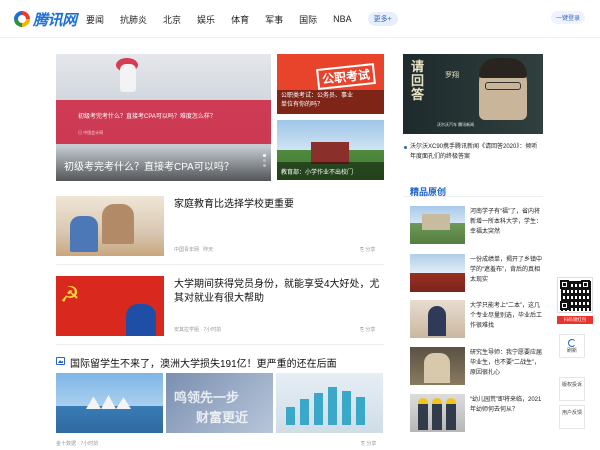 The height and width of the screenshot is (450, 600). Describe the element at coordinates (264, 155) in the screenshot. I see `carousel-dot-active` at that location.